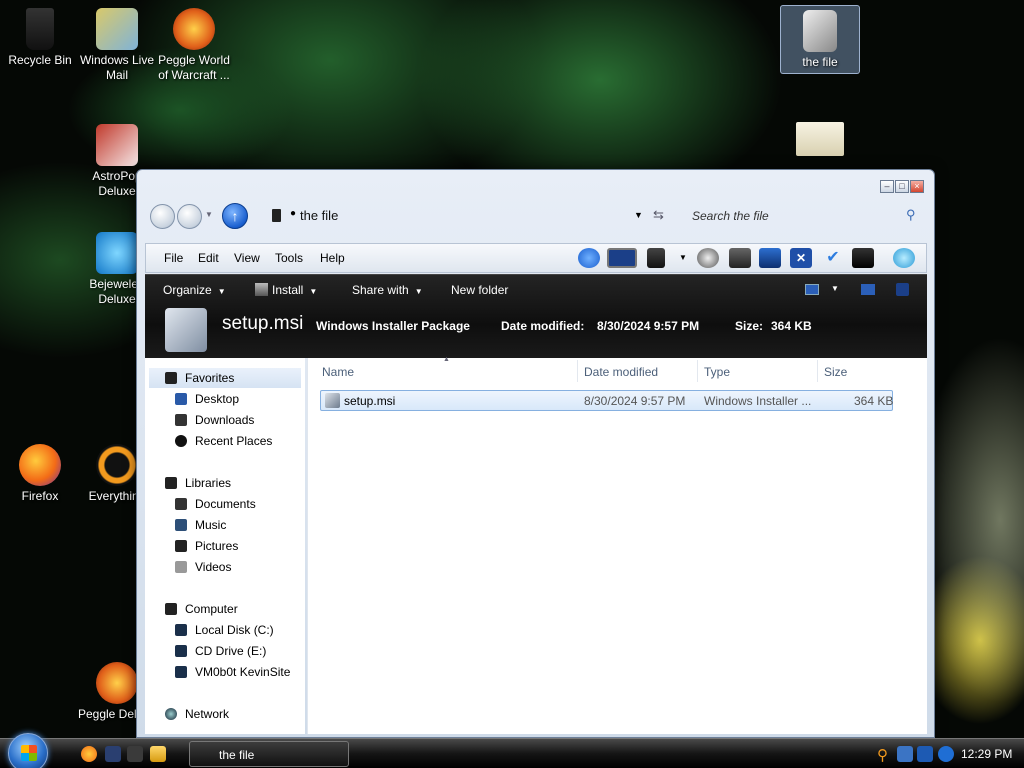  Describe the element at coordinates (656, 258) in the screenshot. I see `properties-icon` at that location.